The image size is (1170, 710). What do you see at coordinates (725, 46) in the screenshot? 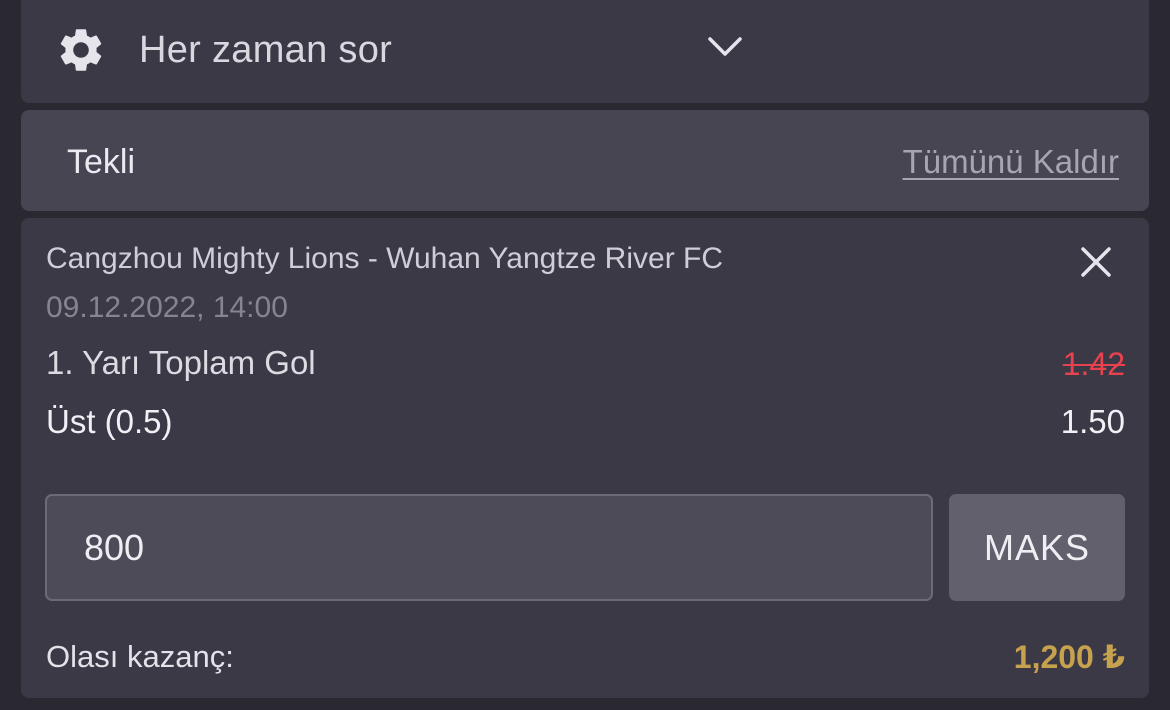
I see `chevron-down-icon` at bounding box center [725, 46].